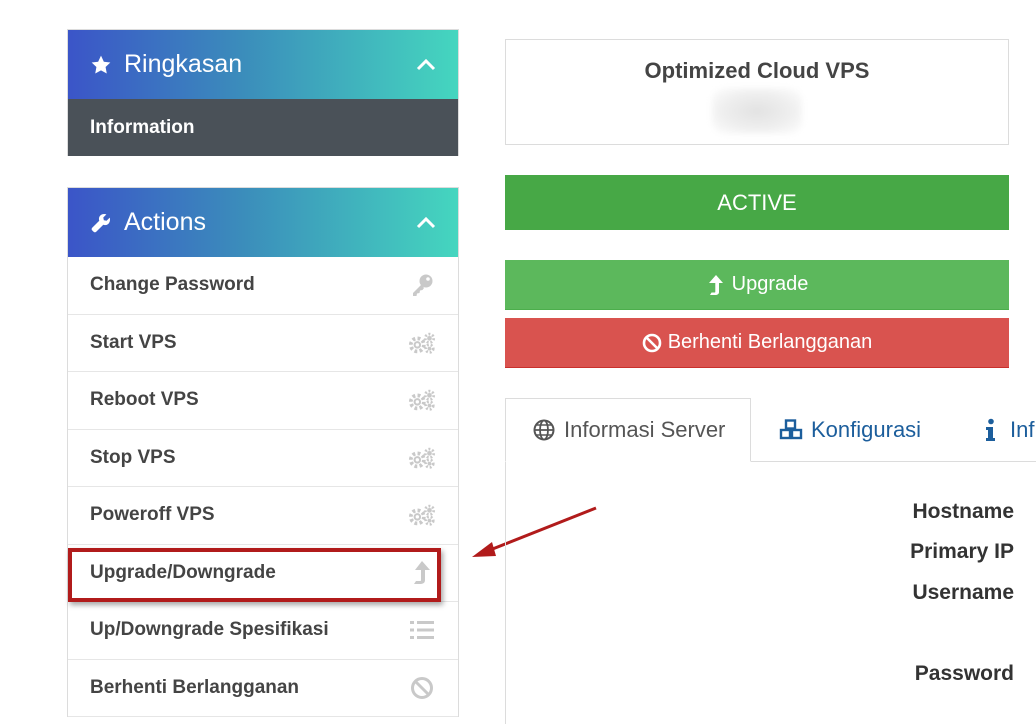 The height and width of the screenshot is (724, 1036). I want to click on sidebar-item-up-downgrade-spesifikasi: Up/Downgrade Spesifikasi, so click(263, 631).